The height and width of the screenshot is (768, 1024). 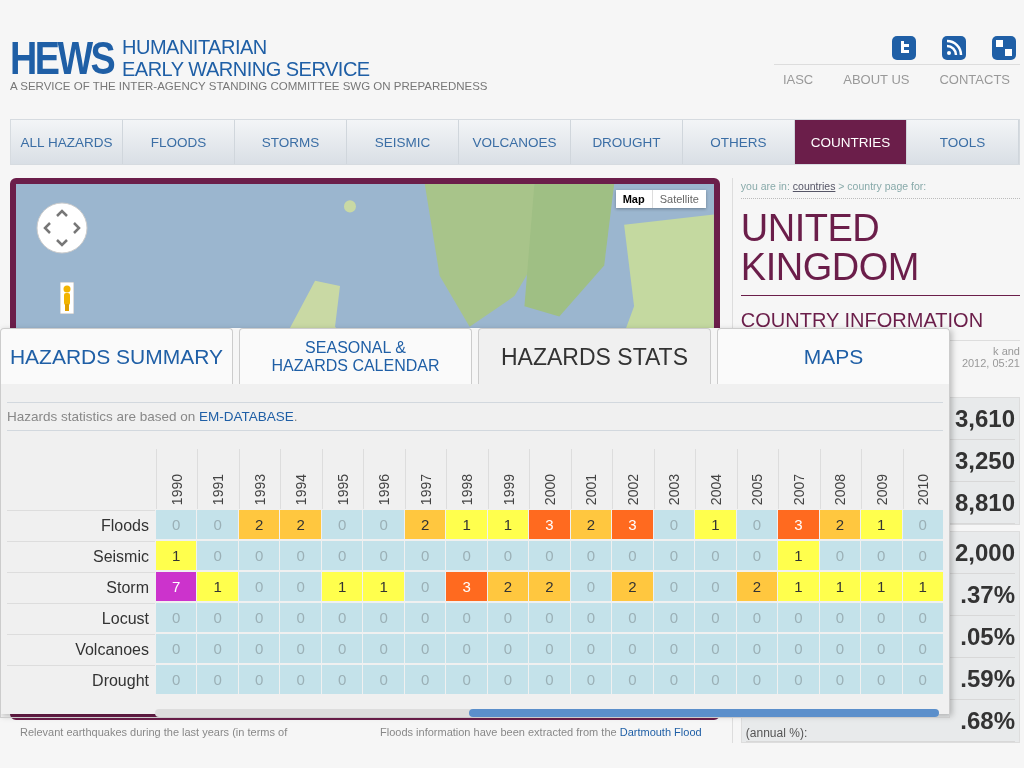 What do you see at coordinates (987, 594) in the screenshot?
I see `stat-value: .37%` at bounding box center [987, 594].